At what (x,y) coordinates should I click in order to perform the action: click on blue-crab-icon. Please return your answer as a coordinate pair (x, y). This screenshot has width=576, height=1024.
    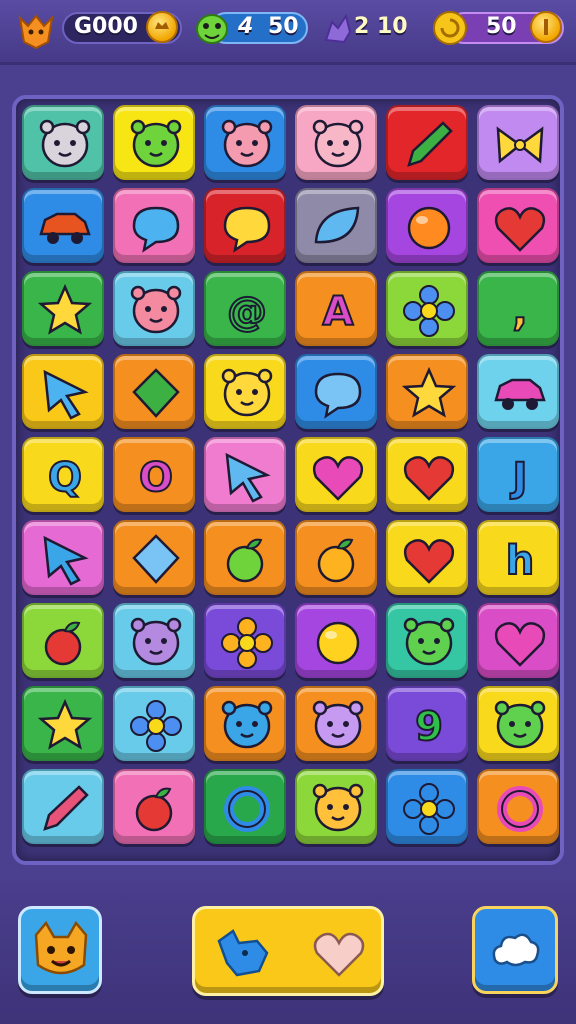
    Looking at the image, I should click on (429, 809).